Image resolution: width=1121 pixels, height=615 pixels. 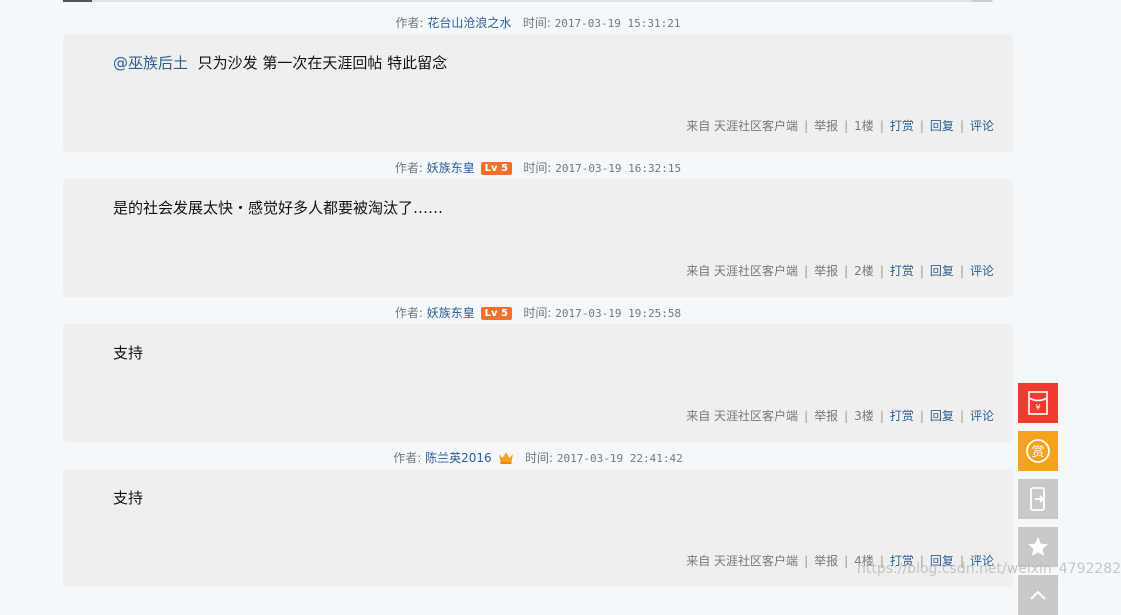 I want to click on mobile-app-button, so click(x=1038, y=499).